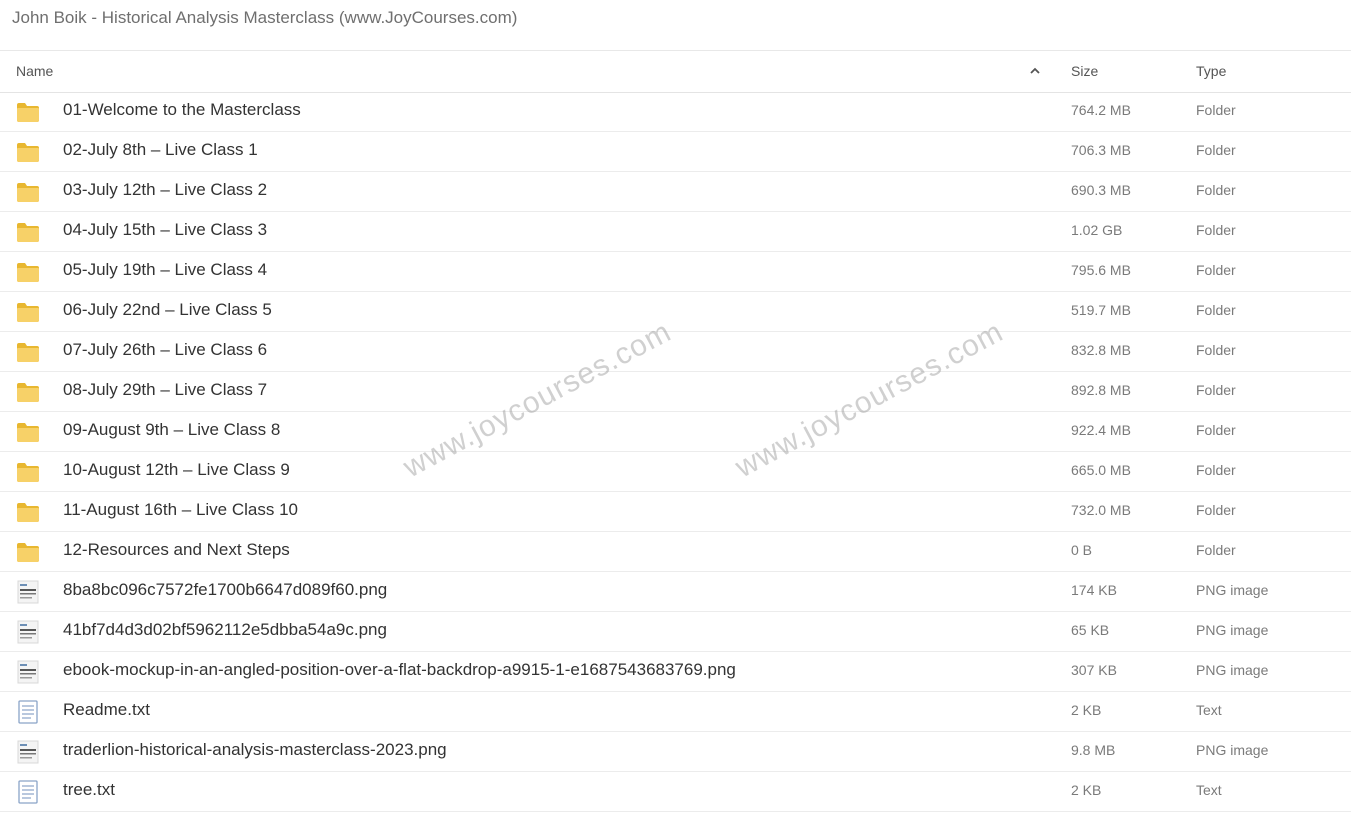 This screenshot has height=818, width=1351. I want to click on file-size: 922.4 MB, so click(1101, 430).